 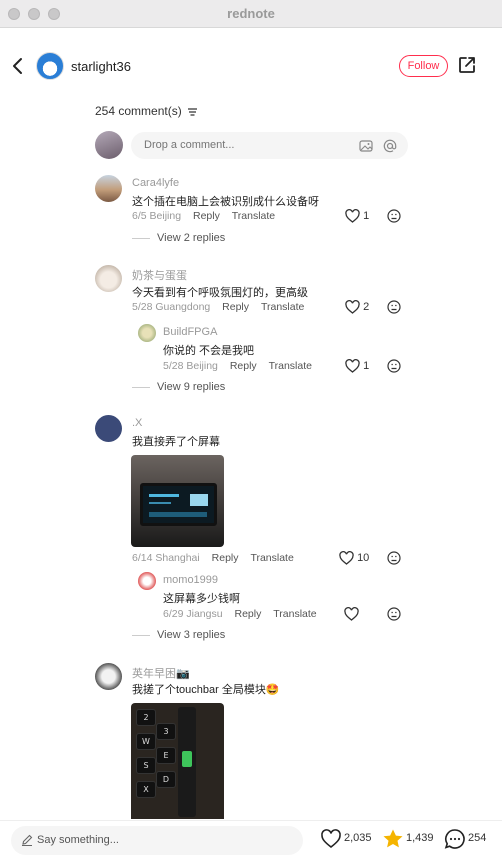 I want to click on photo-screen, so click(x=178, y=504).